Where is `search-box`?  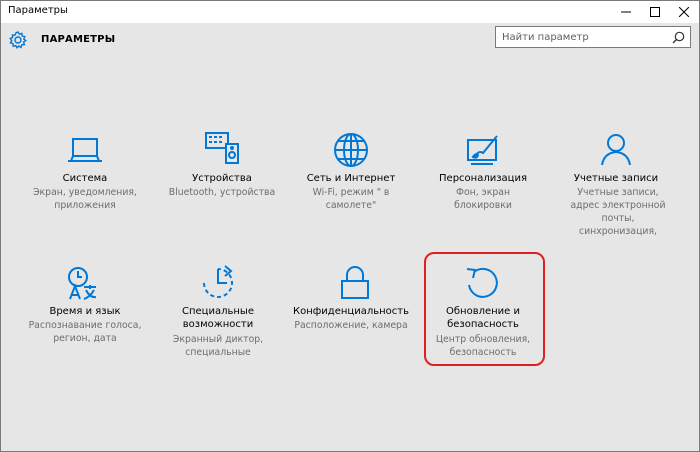
search-box is located at coordinates (593, 37).